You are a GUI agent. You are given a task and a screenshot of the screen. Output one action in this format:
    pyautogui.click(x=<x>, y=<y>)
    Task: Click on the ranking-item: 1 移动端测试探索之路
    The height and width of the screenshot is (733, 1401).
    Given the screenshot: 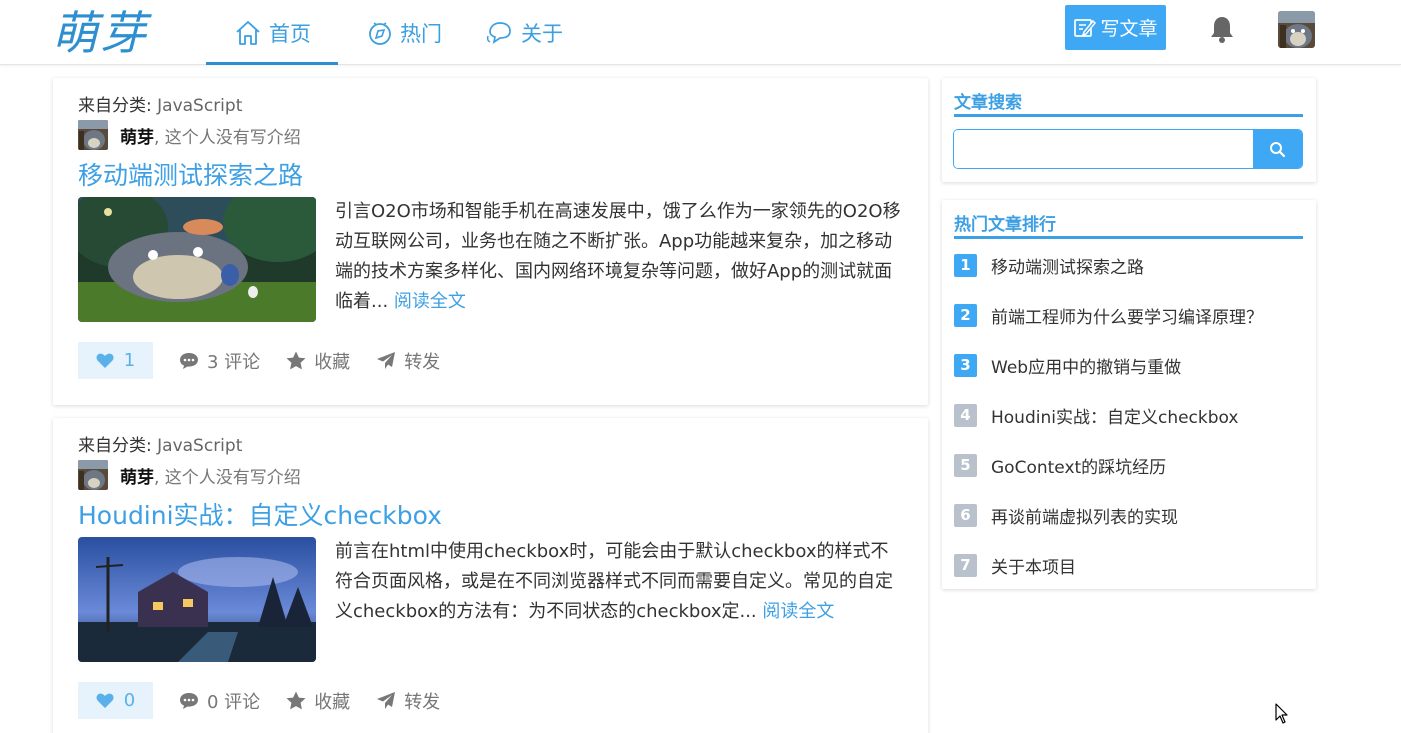 What is the action you would take?
    pyautogui.click(x=1108, y=265)
    